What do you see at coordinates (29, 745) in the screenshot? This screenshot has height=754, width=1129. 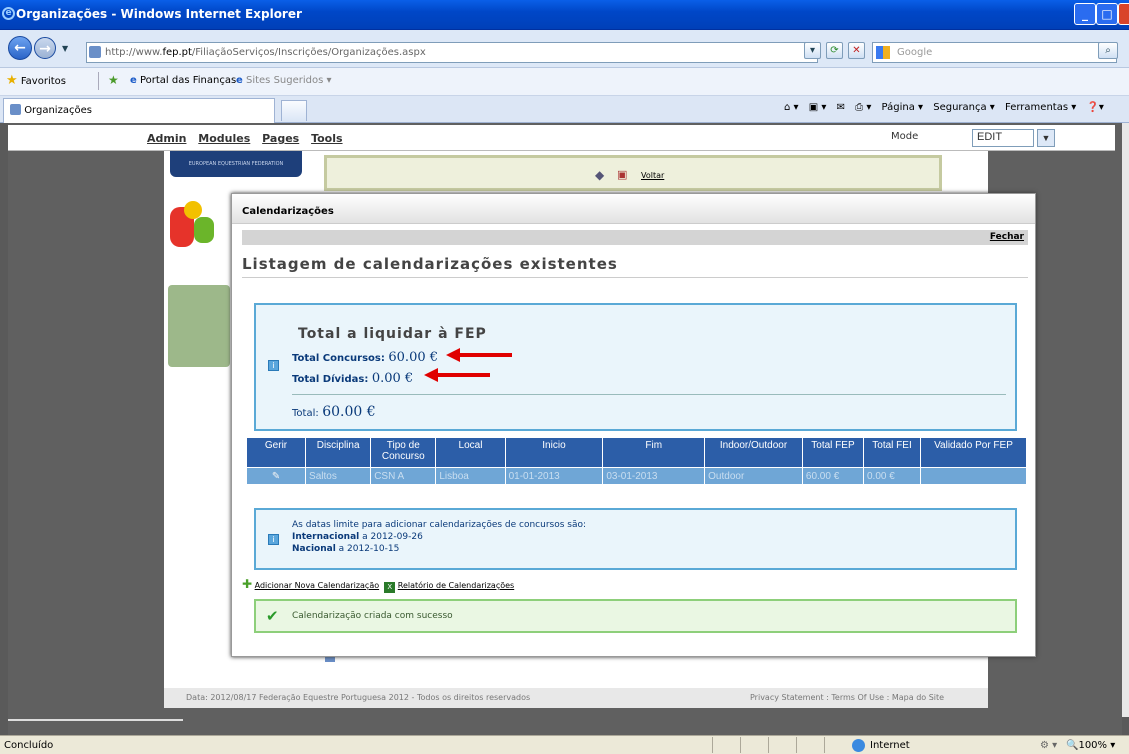 I see `status-text: Concluído` at bounding box center [29, 745].